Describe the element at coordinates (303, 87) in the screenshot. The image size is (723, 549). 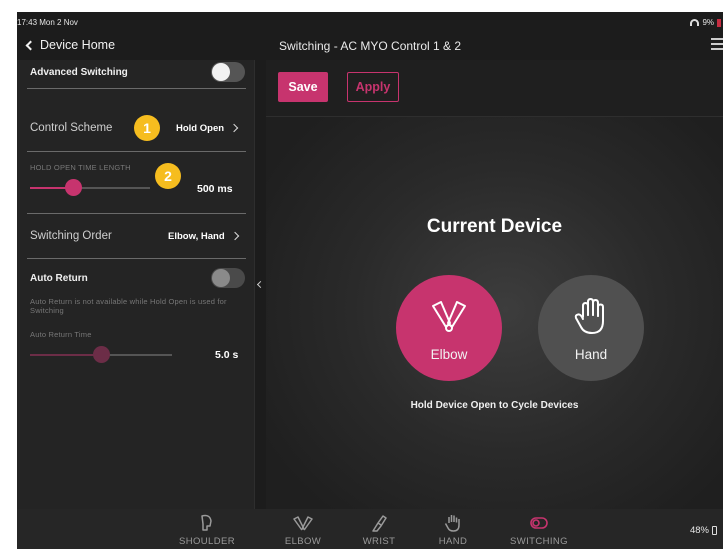
I see `save-button: Save` at that location.